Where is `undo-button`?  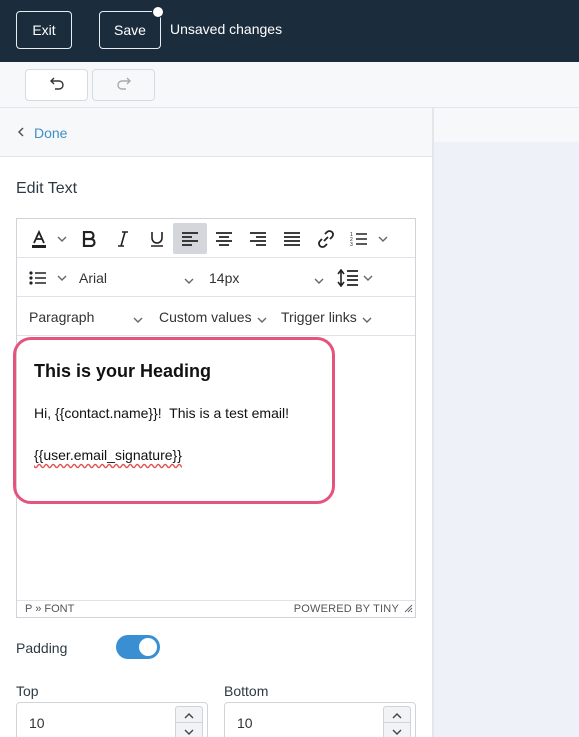 undo-button is located at coordinates (56, 85).